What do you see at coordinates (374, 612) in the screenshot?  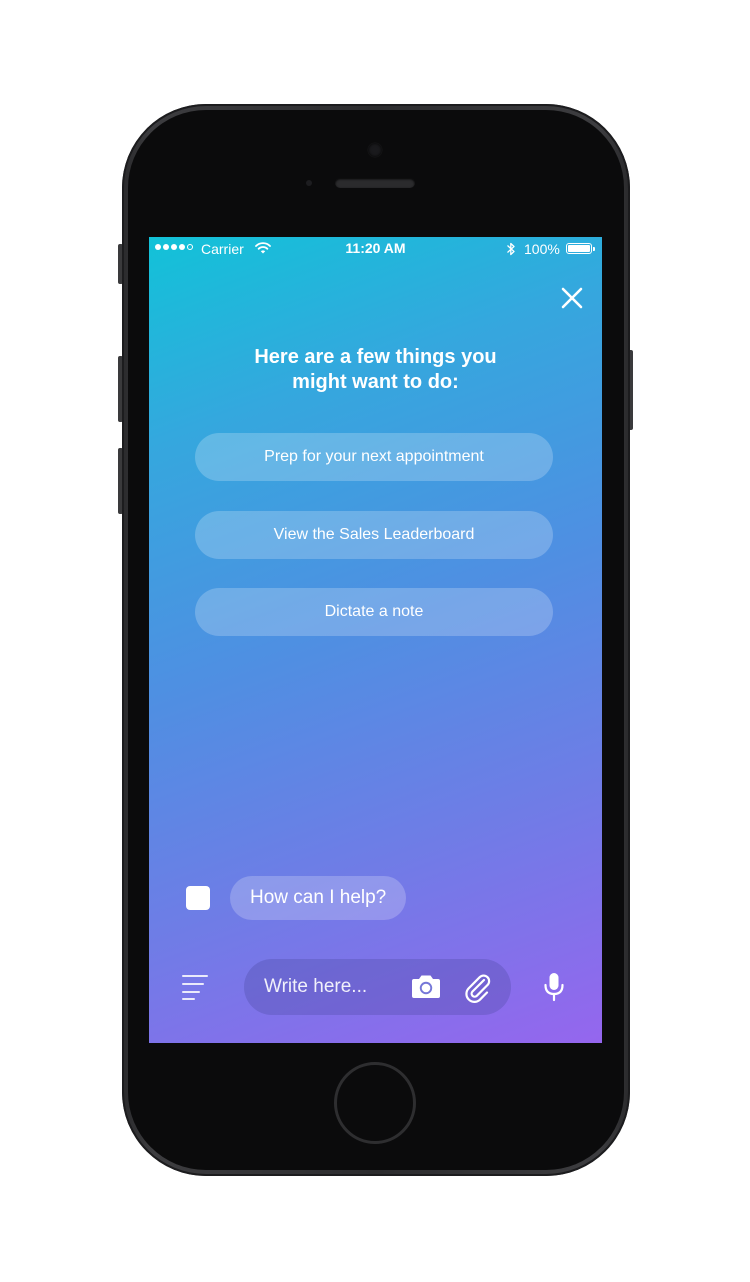 I see `suggestion-dictate-note-button: Dictate a note` at bounding box center [374, 612].